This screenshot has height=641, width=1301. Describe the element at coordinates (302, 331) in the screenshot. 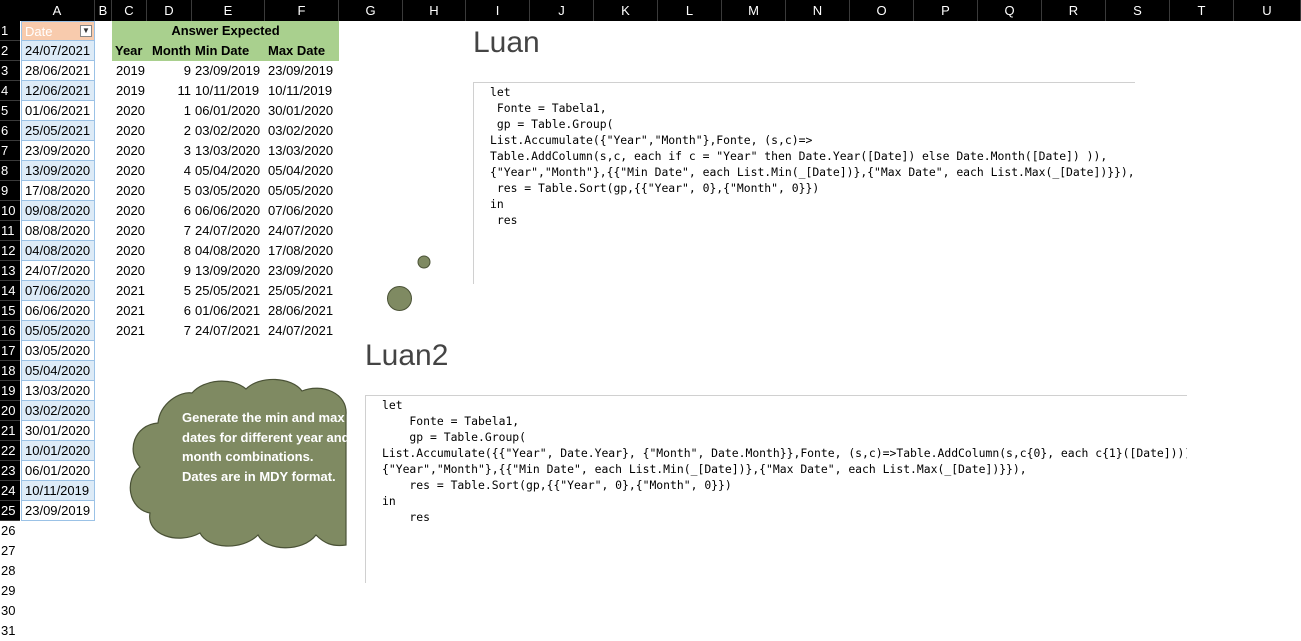

I see `answer-cell: 24/07/2021` at that location.